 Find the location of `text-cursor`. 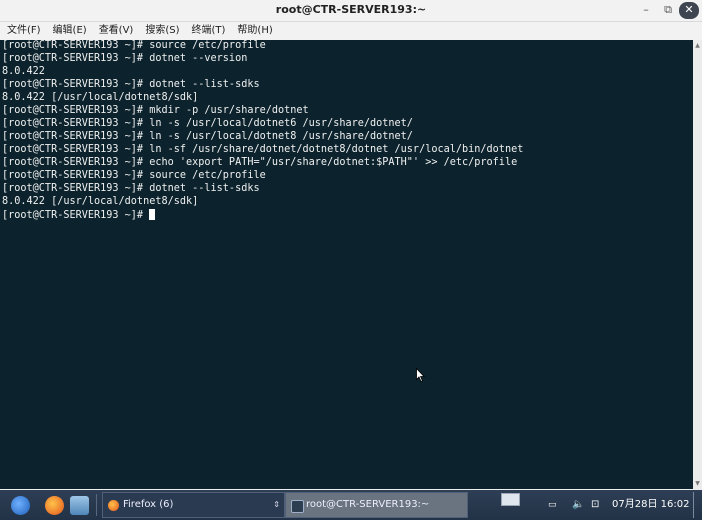

text-cursor is located at coordinates (152, 214).